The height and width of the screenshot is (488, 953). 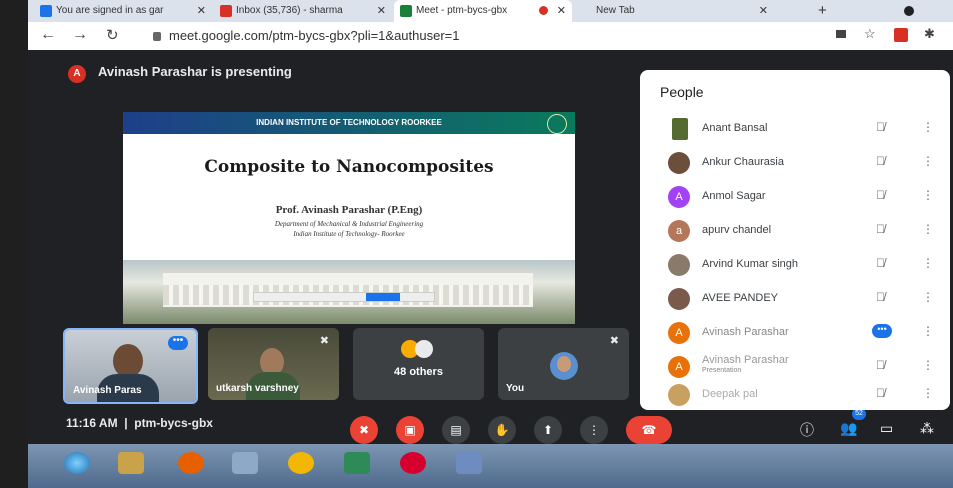 What do you see at coordinates (180, 73) in the screenshot?
I see `presenter-banner: A Avinash Parashar is presenting` at bounding box center [180, 73].